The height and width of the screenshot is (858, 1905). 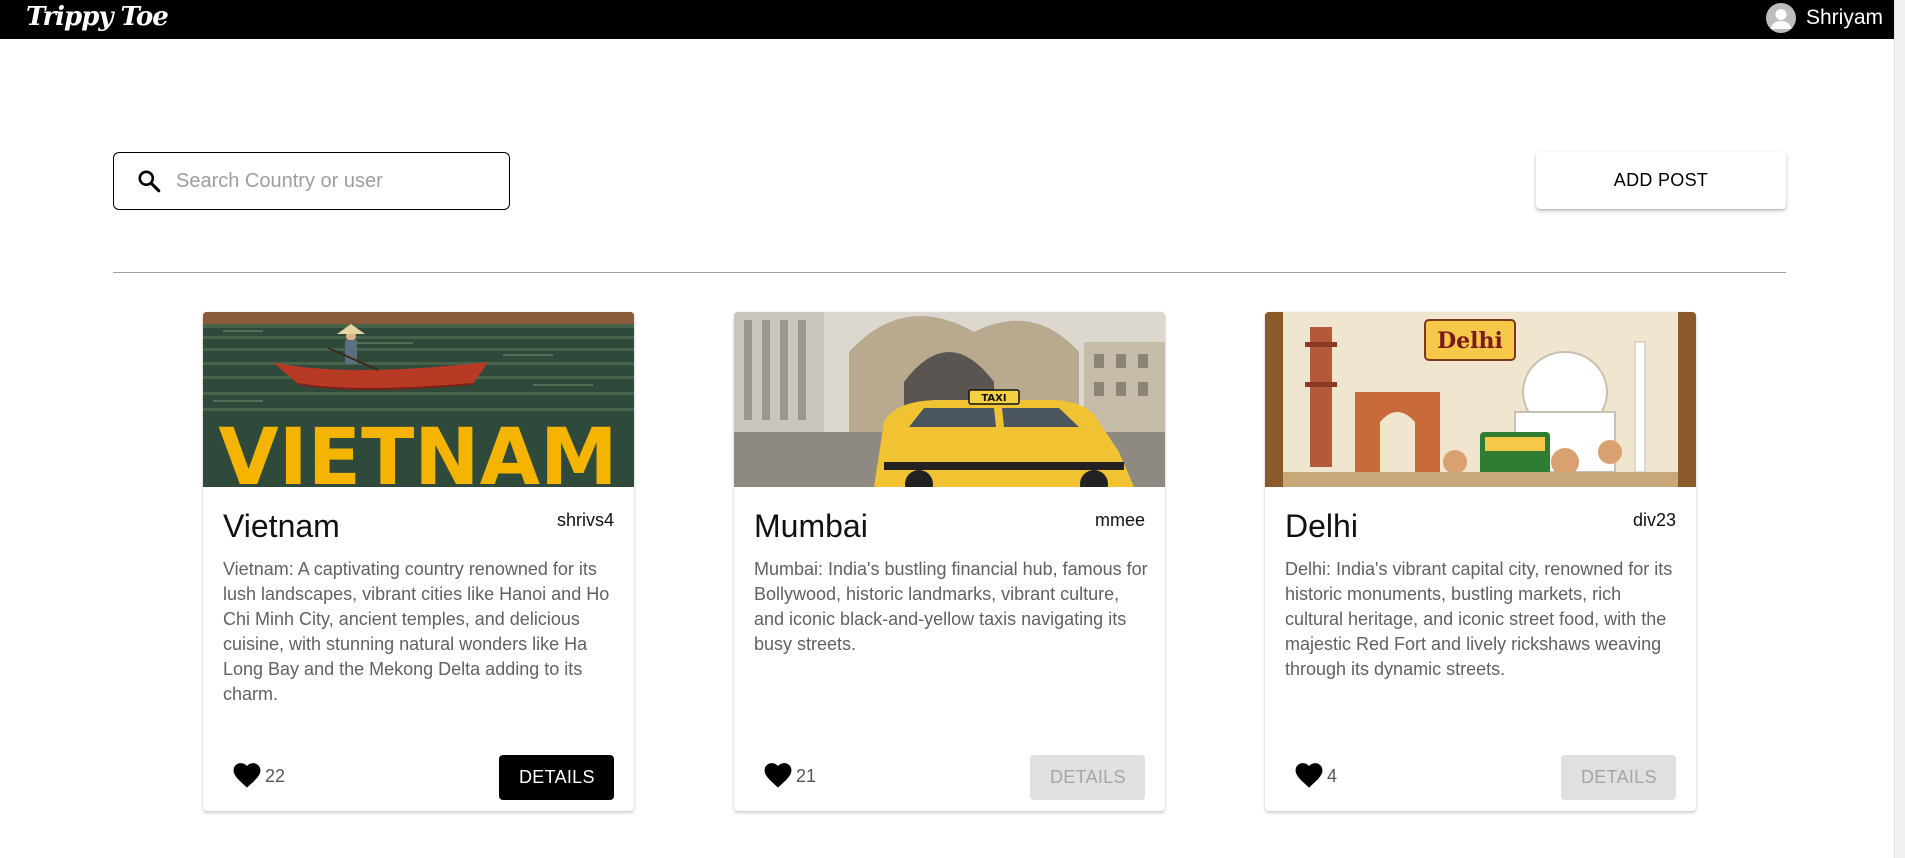 What do you see at coordinates (1899, 429) in the screenshot?
I see `scrollbar` at bounding box center [1899, 429].